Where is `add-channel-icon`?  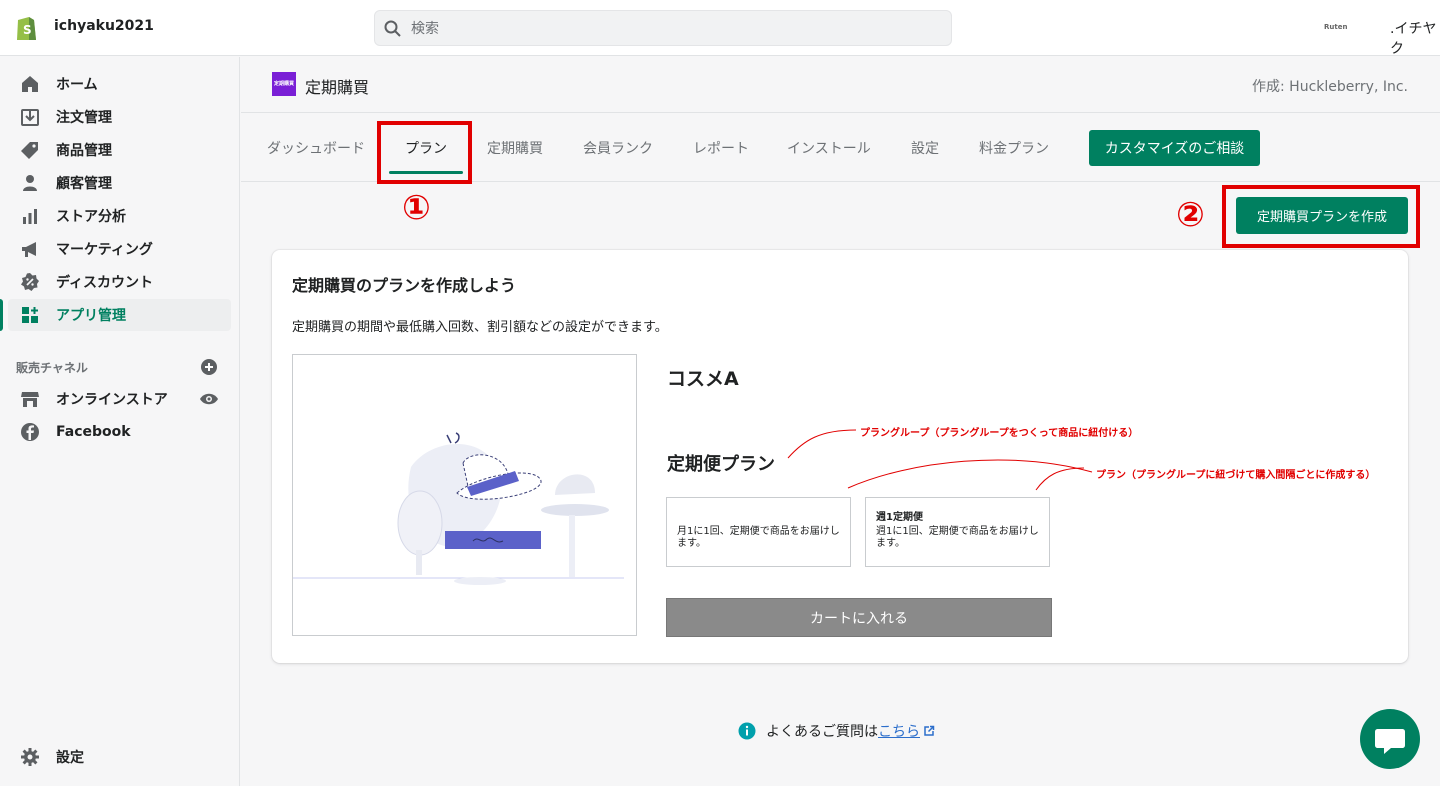
add-channel-icon is located at coordinates (209, 367).